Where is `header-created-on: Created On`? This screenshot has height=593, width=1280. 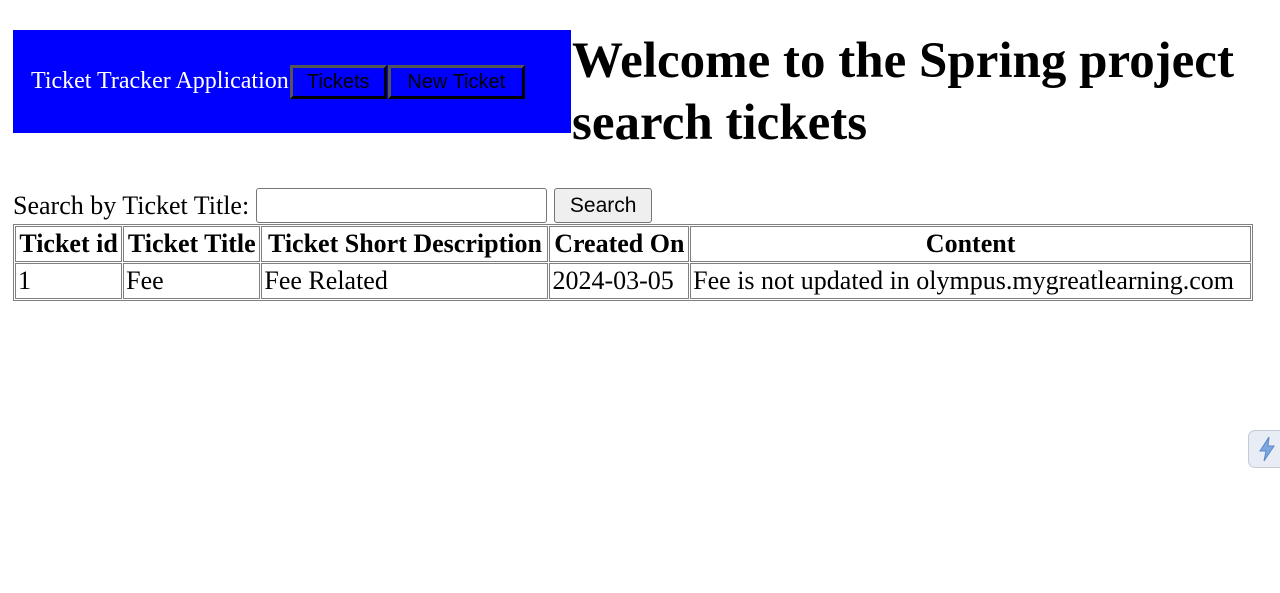 header-created-on: Created On is located at coordinates (619, 244).